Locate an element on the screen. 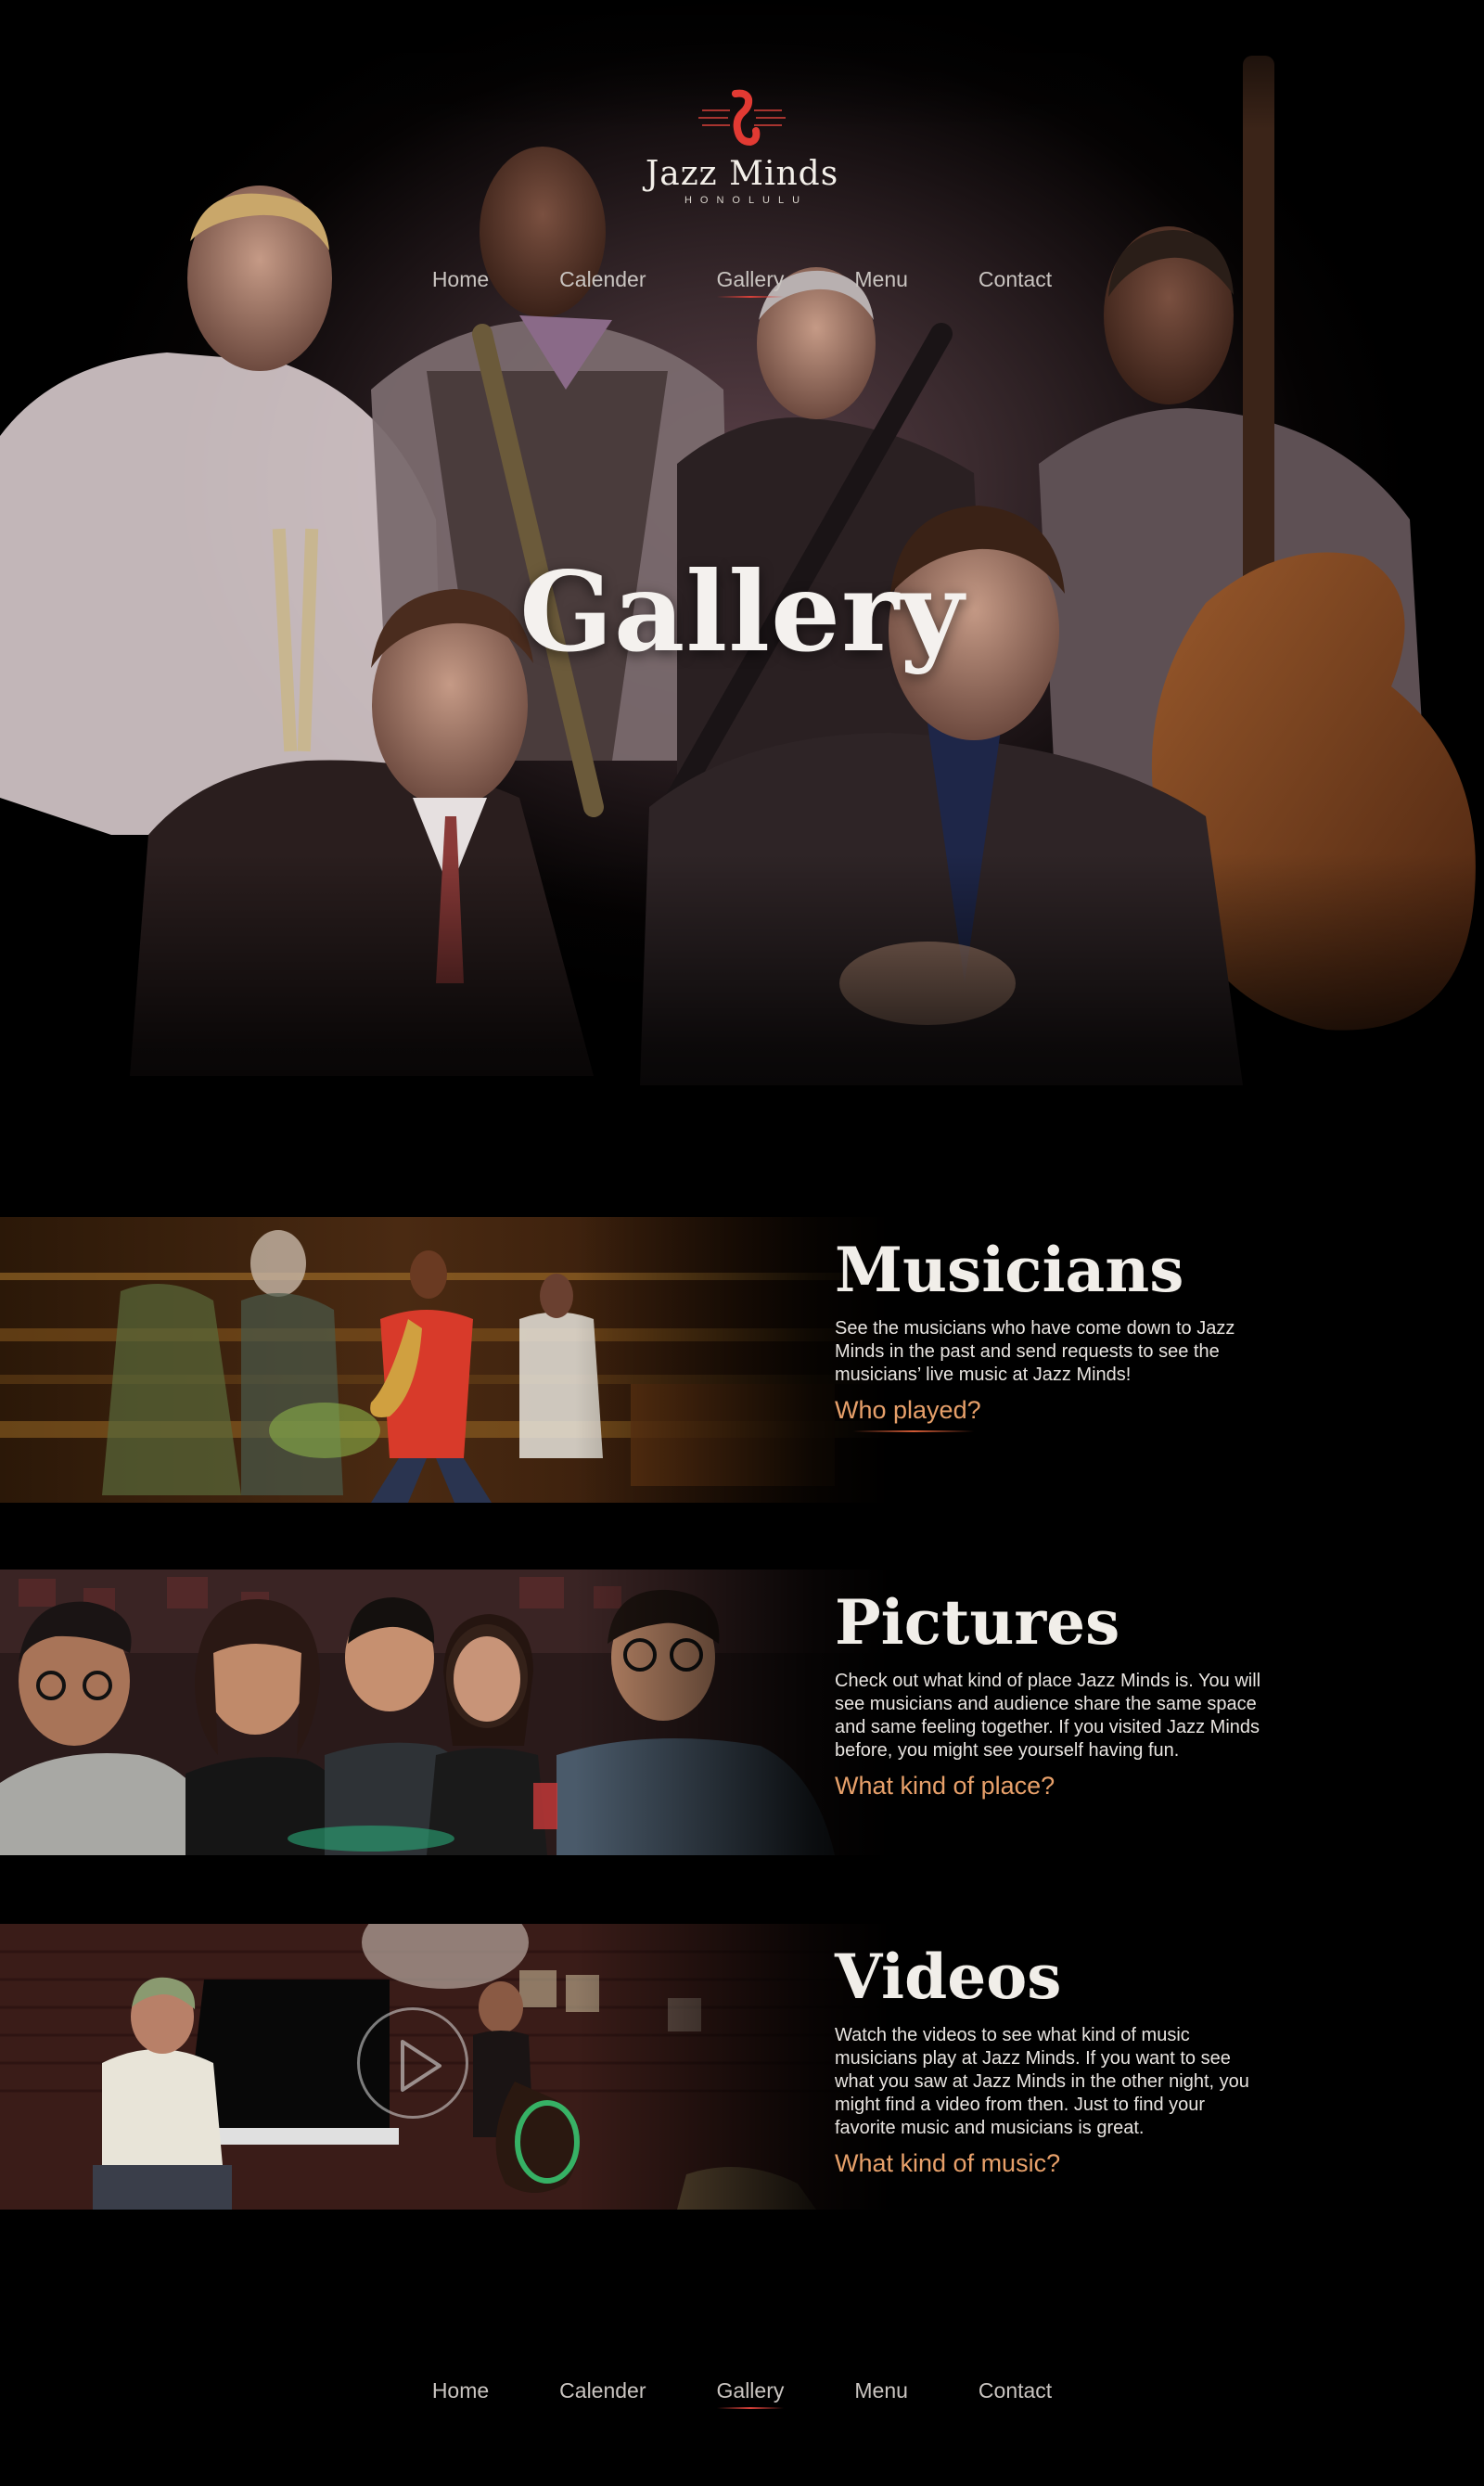  nav-item-gallery: Gallery is located at coordinates (751, 282).